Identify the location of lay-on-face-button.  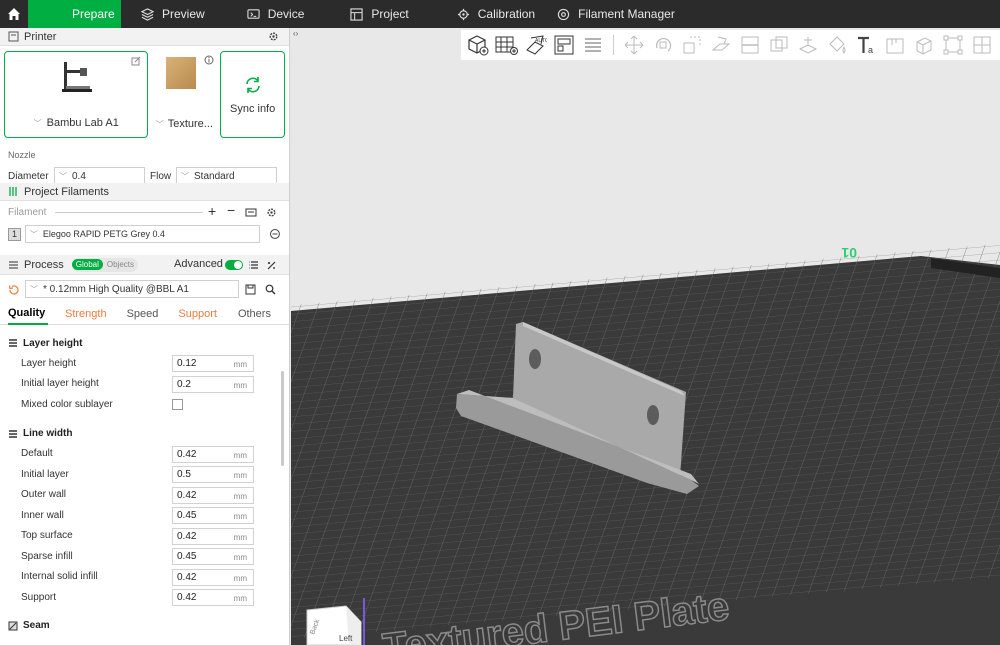
(721, 45).